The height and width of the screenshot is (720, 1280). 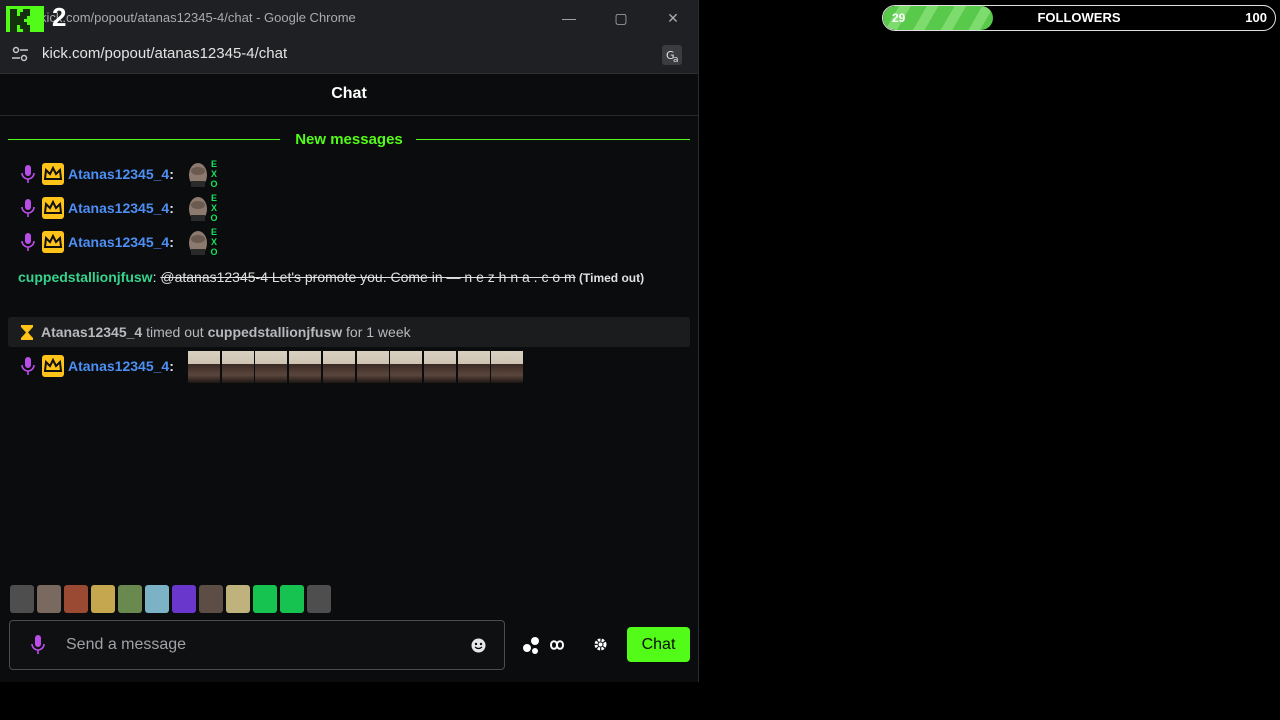 What do you see at coordinates (1256, 17) in the screenshot?
I see `followers-goal: 100` at bounding box center [1256, 17].